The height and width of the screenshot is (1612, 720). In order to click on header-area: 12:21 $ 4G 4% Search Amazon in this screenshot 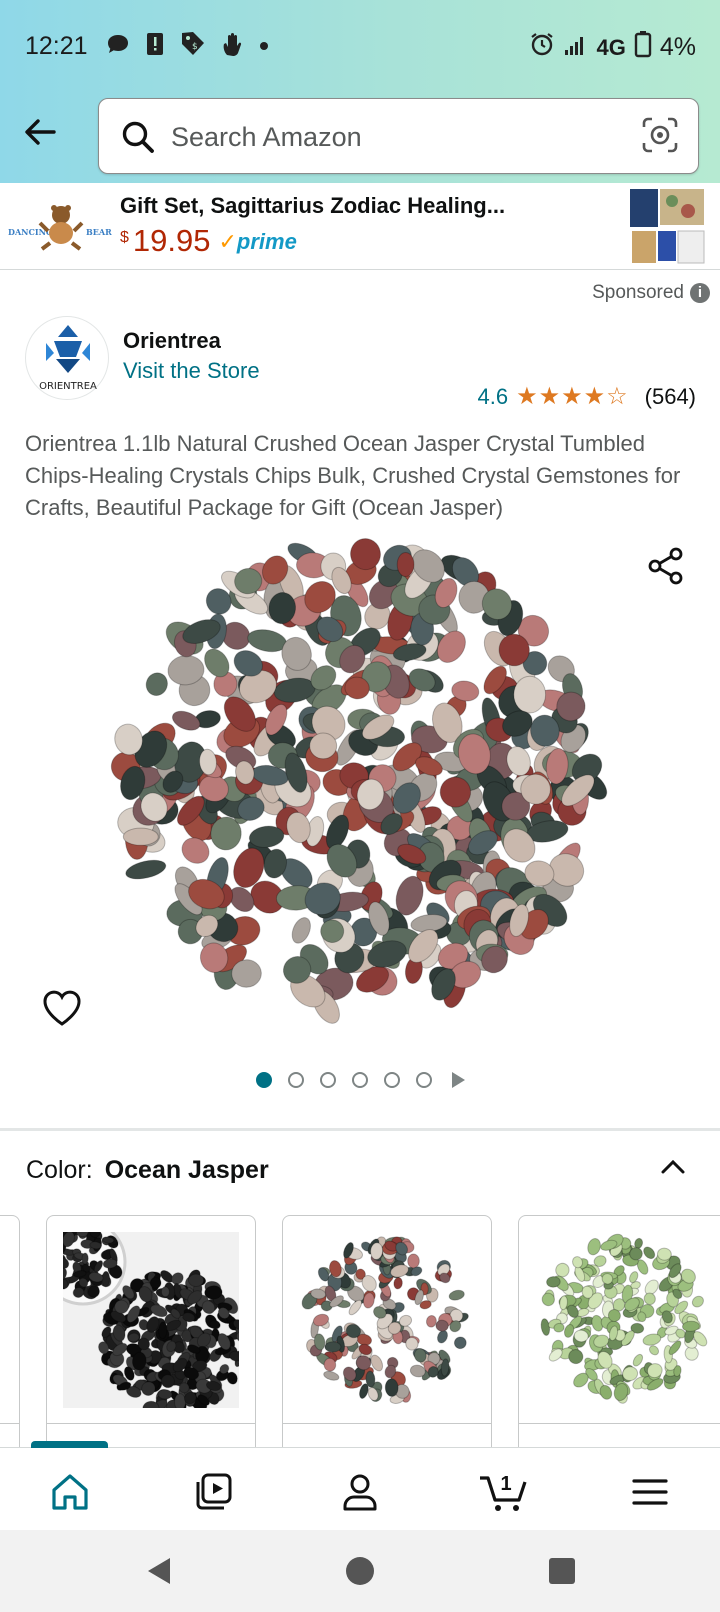, I will do `click(360, 91)`.